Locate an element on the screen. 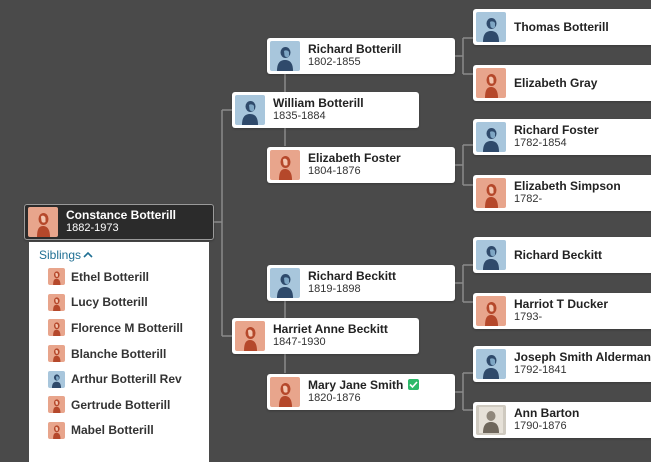 This screenshot has width=651, height=462. chevron-up-icon is located at coordinates (88, 254).